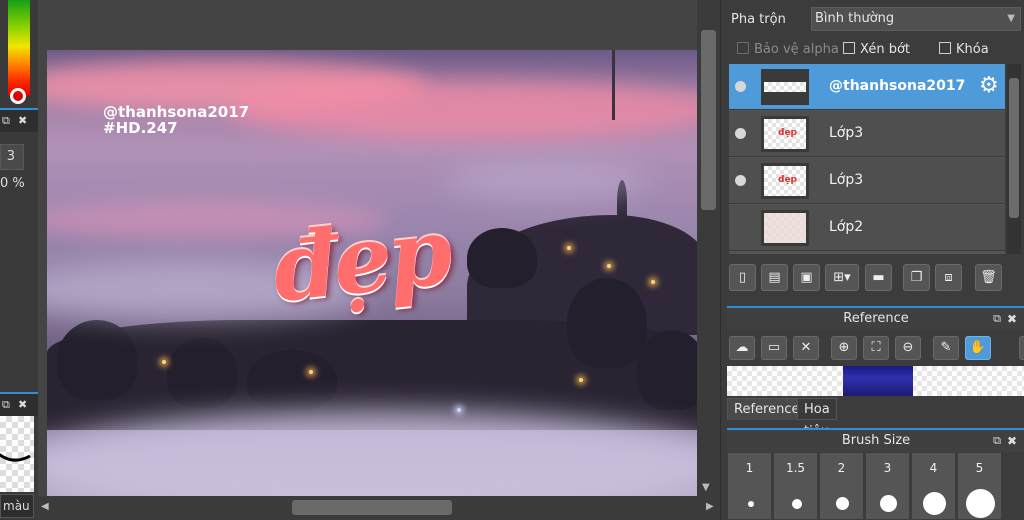 This screenshot has width=1024, height=520. Describe the element at coordinates (948, 277) in the screenshot. I see `merge-layer-icon: ⧈` at that location.